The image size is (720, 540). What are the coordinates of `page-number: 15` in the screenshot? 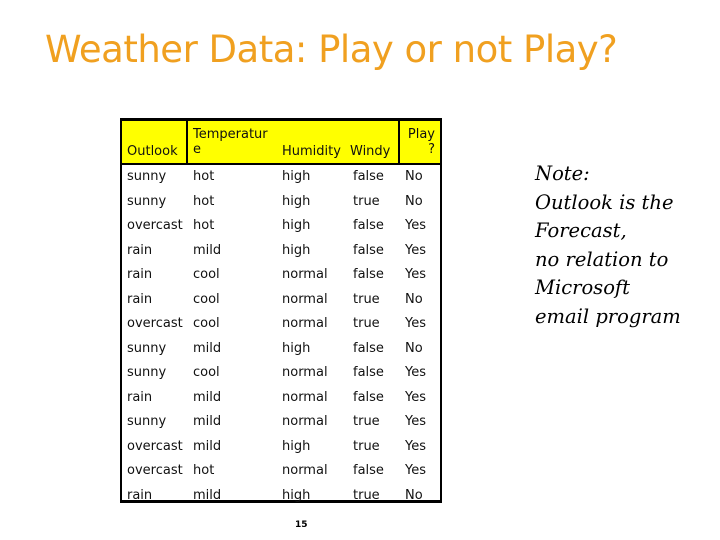 It's located at (301, 525).